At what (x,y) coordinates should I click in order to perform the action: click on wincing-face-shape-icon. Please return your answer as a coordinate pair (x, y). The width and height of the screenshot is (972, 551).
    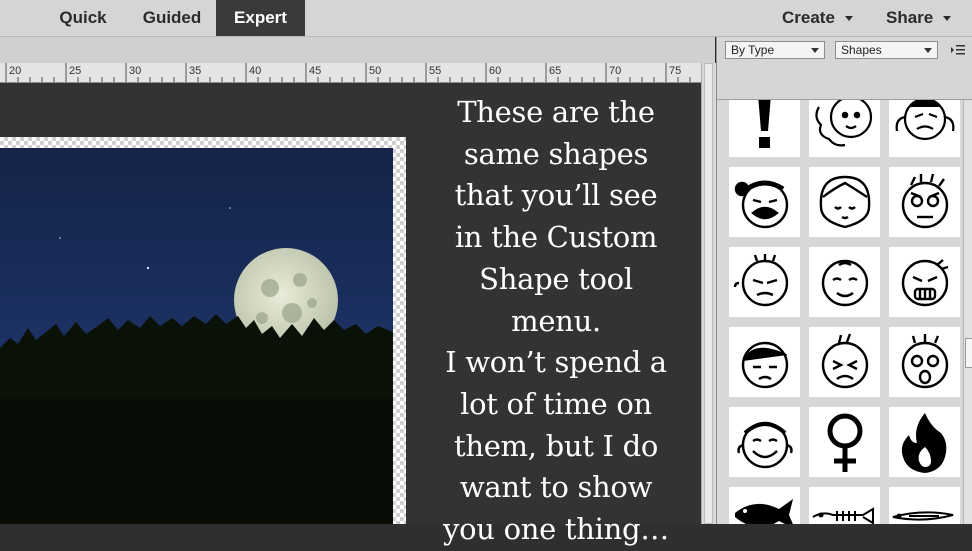
    Looking at the image, I should click on (845, 361).